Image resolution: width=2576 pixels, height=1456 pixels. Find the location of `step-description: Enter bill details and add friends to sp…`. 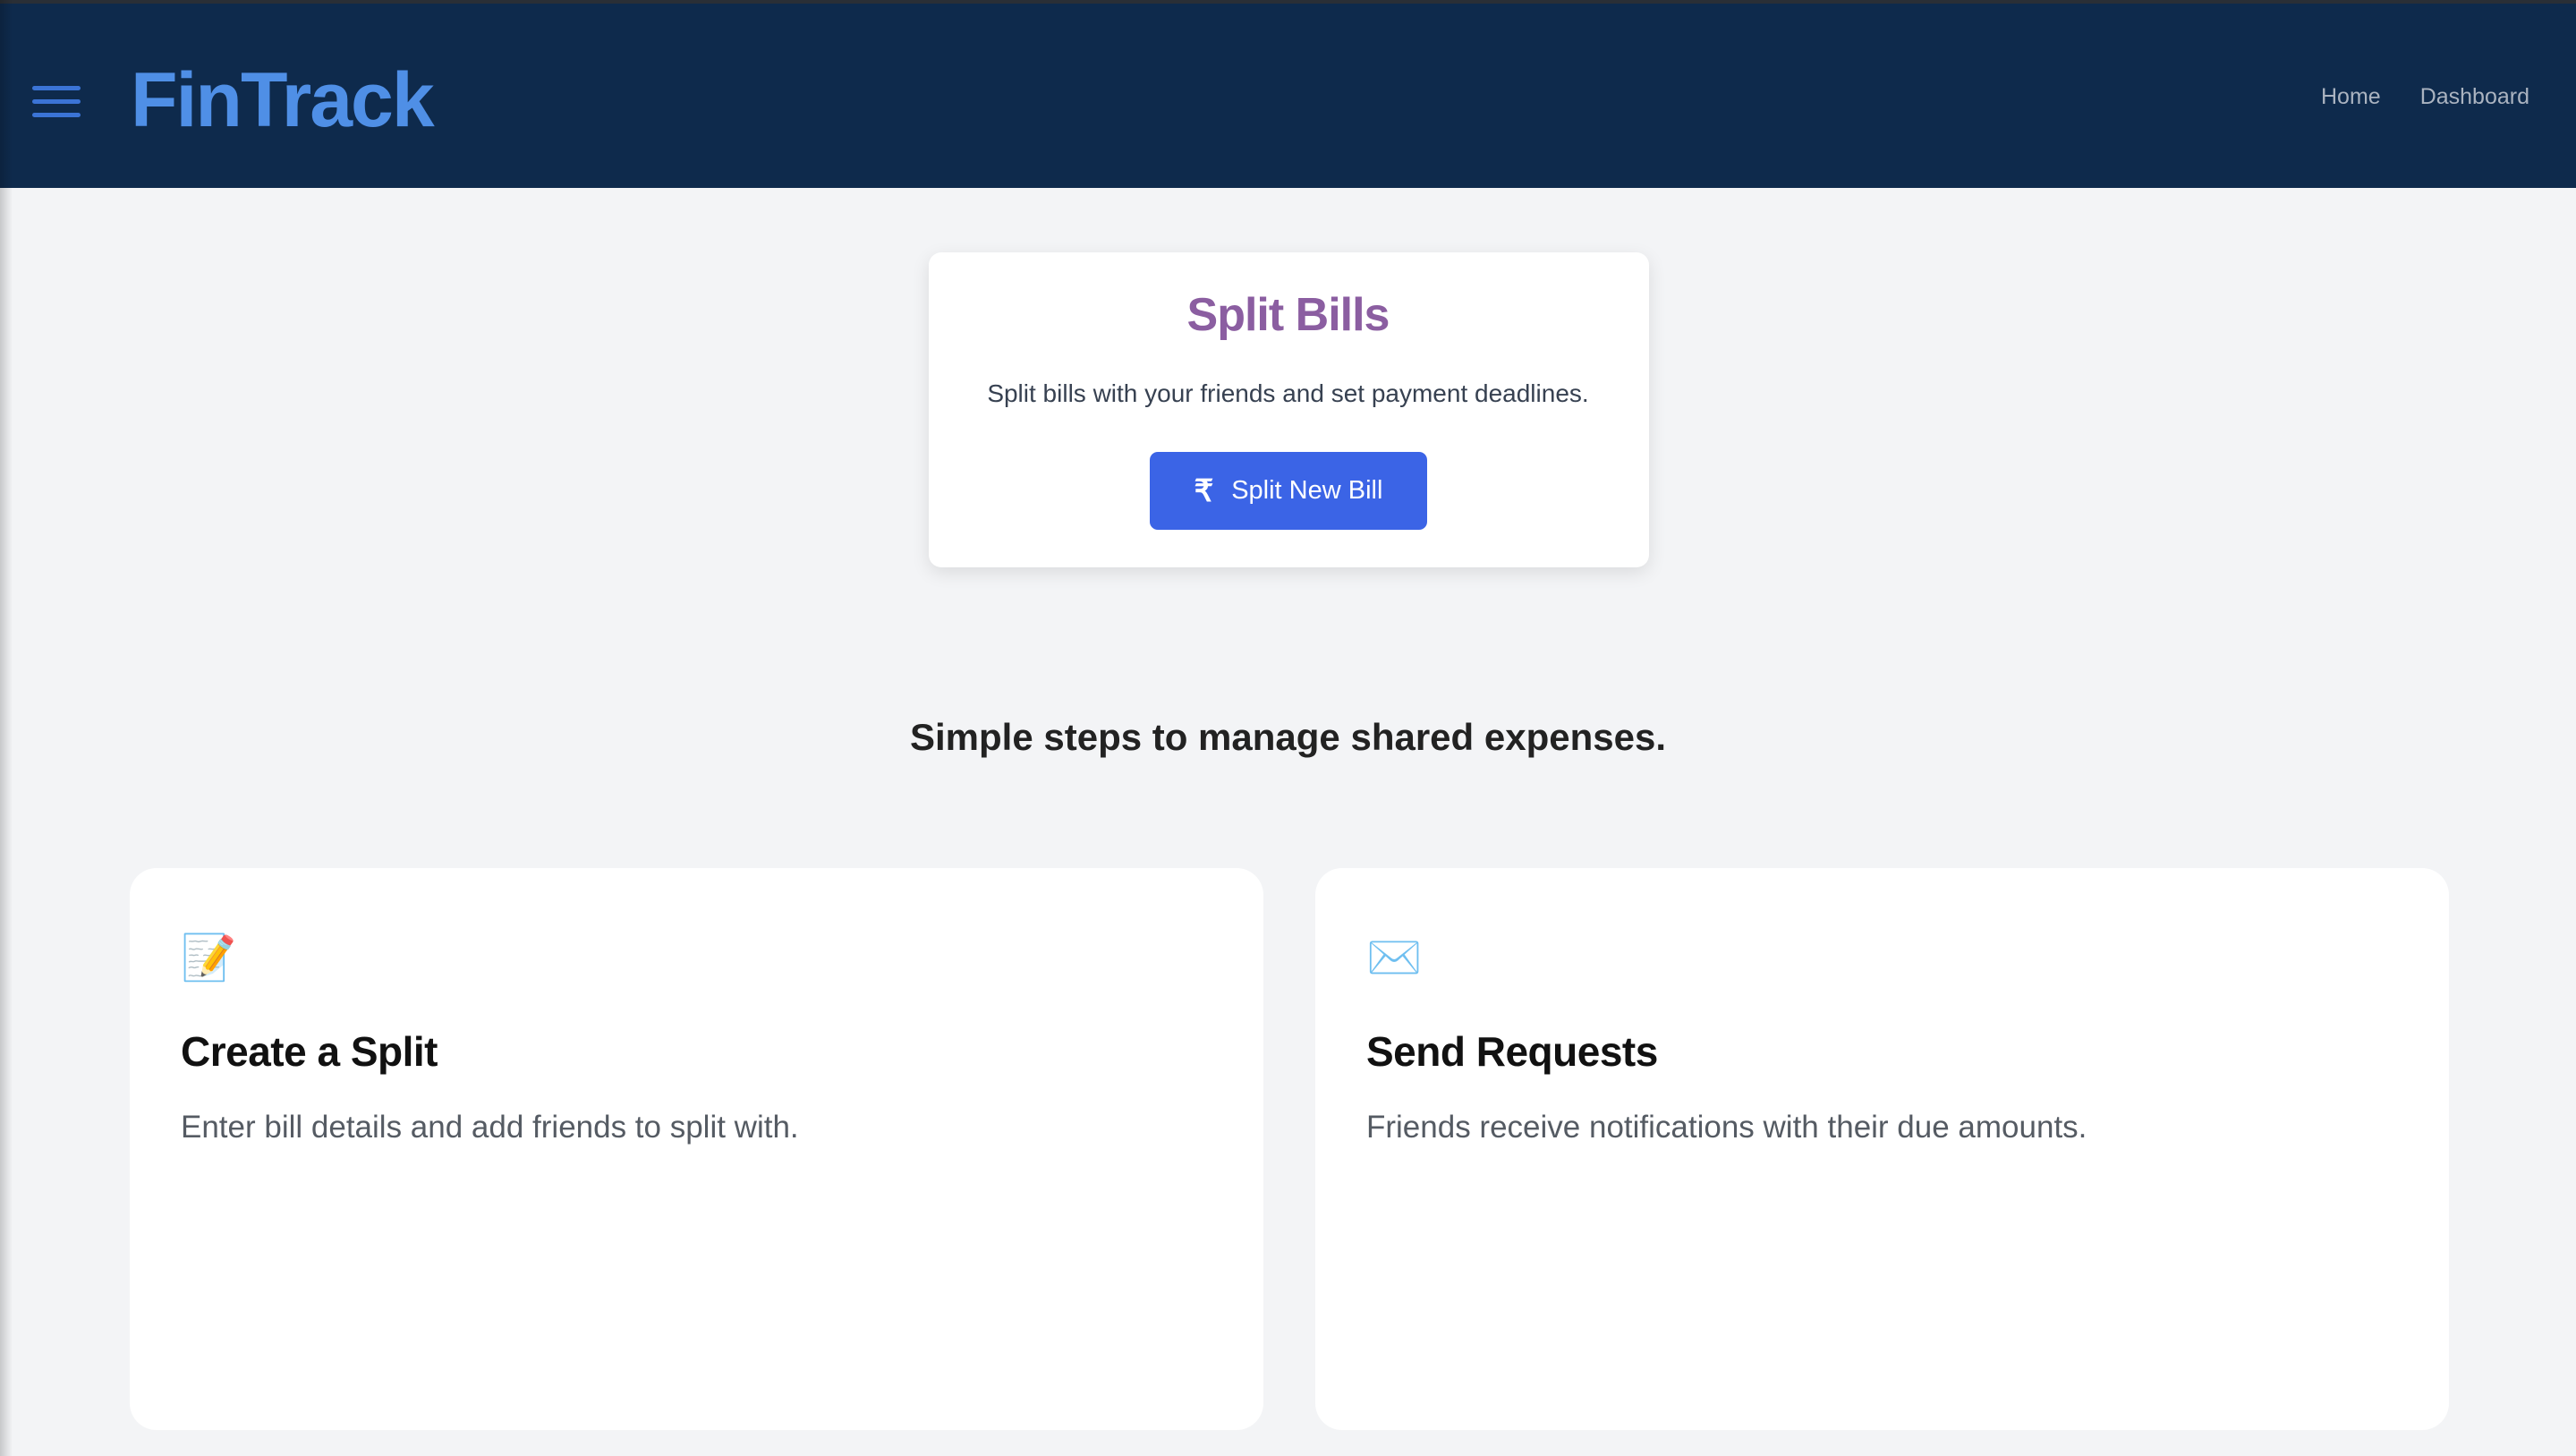

step-description: Enter bill details and add friends to sp… is located at coordinates (490, 1127).